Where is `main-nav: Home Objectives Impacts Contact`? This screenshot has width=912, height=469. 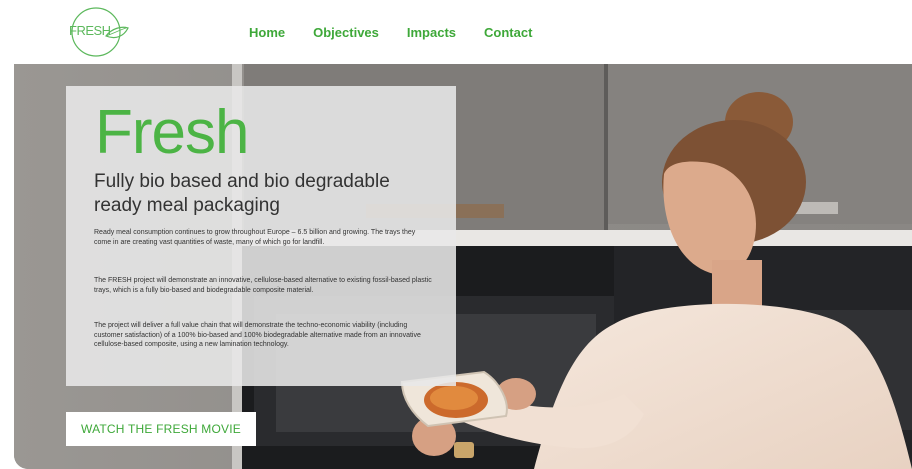 main-nav: Home Objectives Impacts Contact is located at coordinates (390, 32).